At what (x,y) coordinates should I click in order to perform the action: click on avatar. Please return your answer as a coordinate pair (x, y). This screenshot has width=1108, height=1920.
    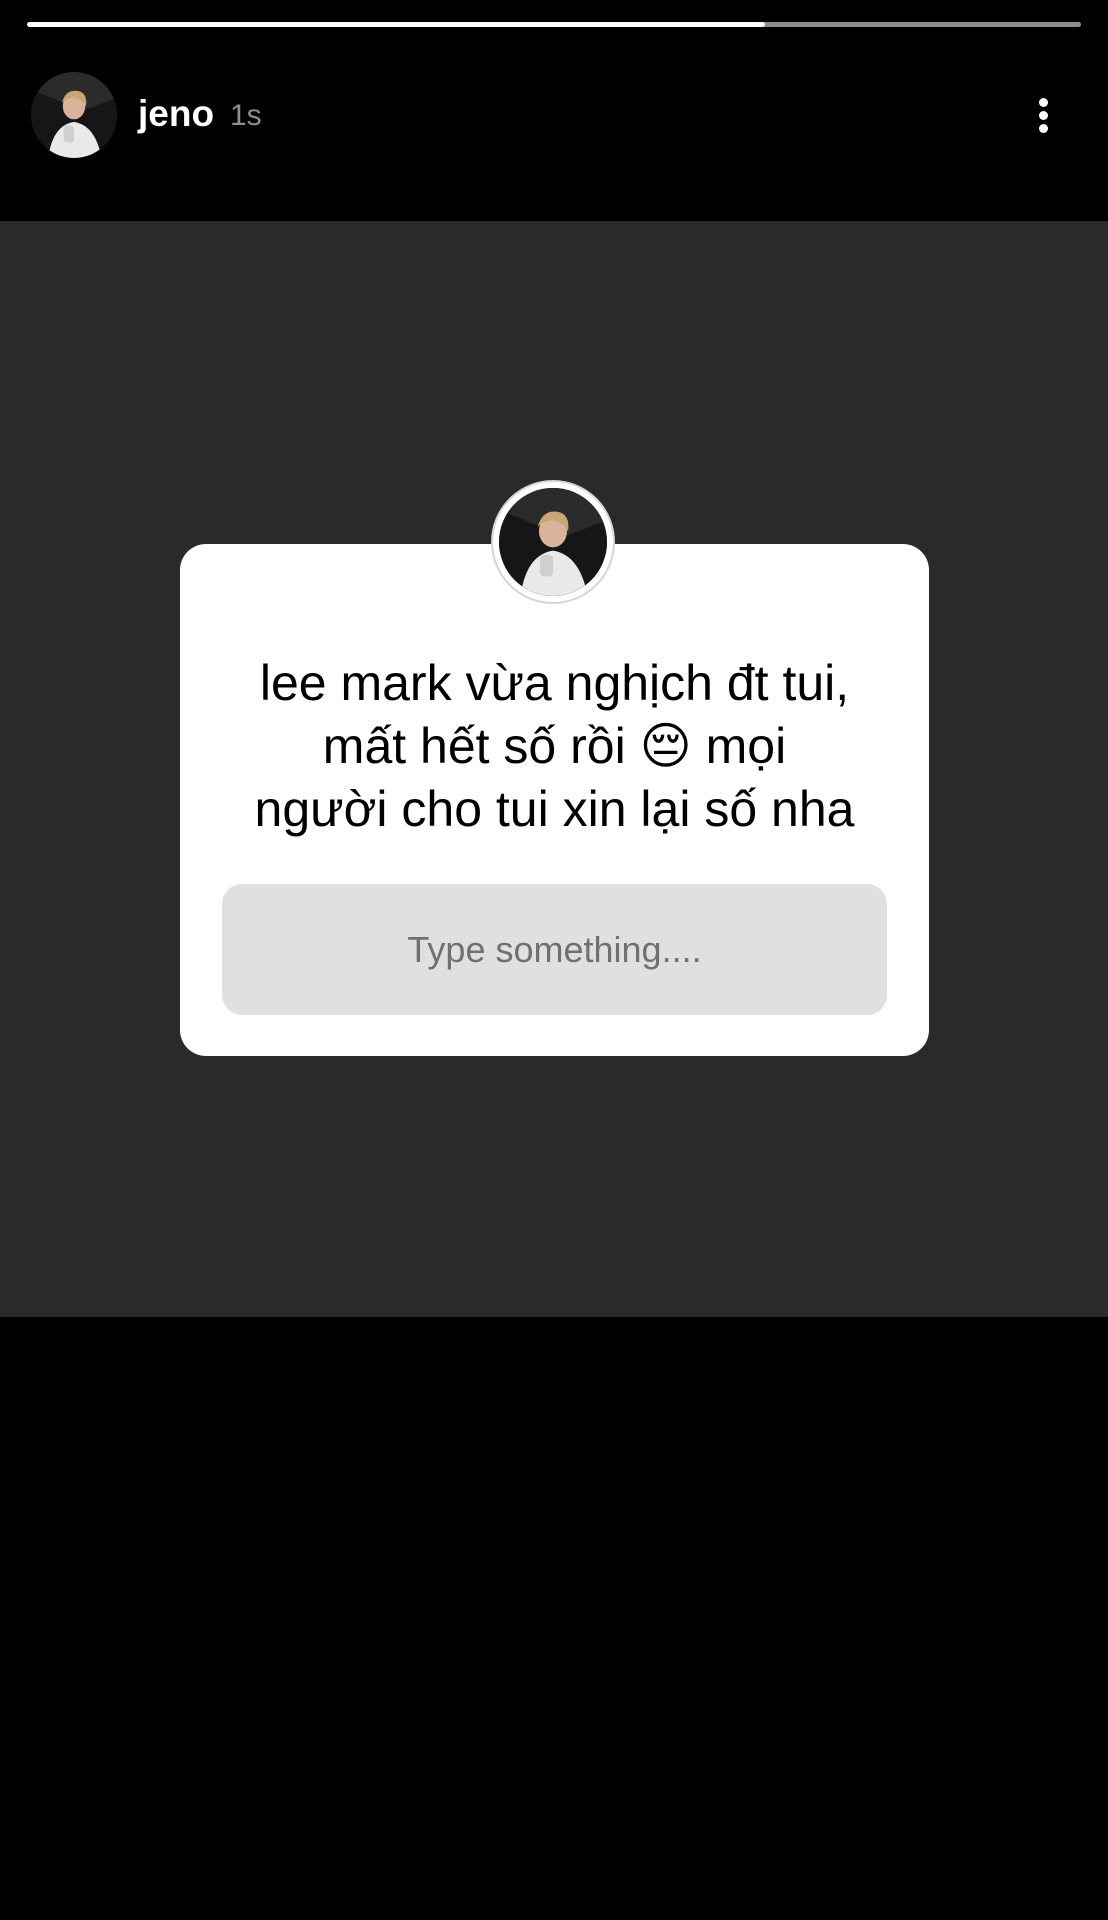
    Looking at the image, I should click on (74, 115).